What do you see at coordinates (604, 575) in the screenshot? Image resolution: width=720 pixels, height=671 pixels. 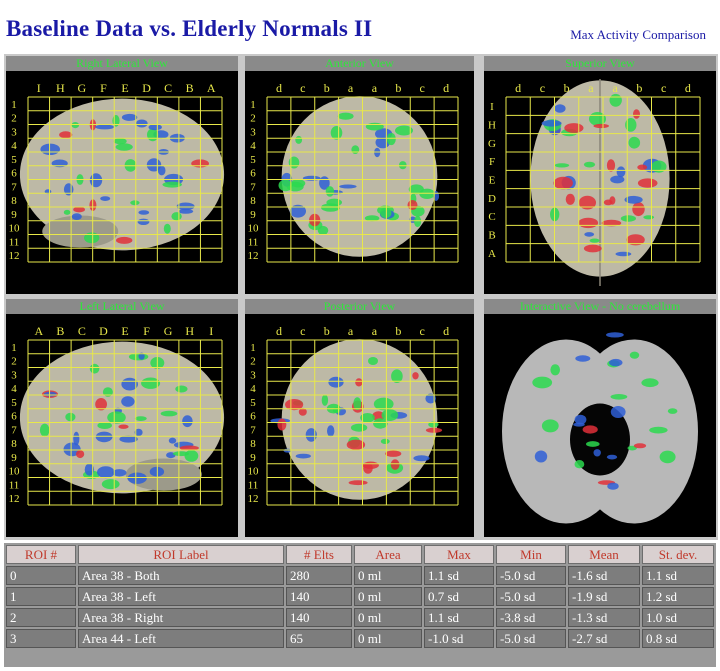 I see `cell-mean: -1.6 sd` at bounding box center [604, 575].